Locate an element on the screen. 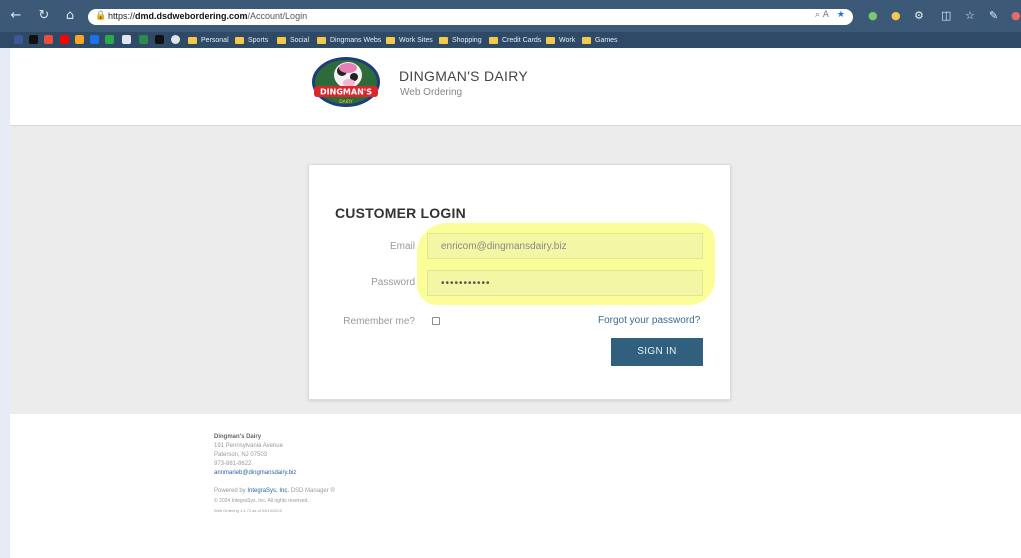  extensions-puzzle-icon: ✎ is located at coordinates (993, 16).